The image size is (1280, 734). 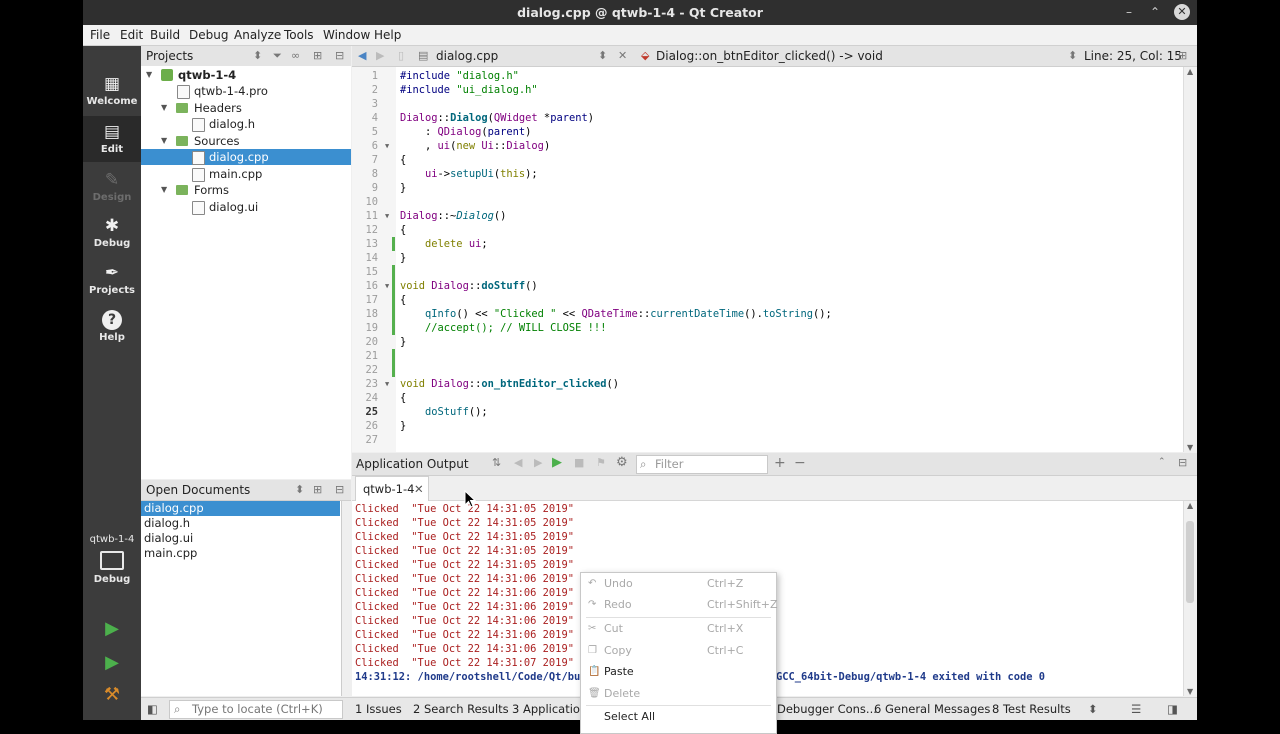 I want to click on pane-test-results: 8 Test Results, so click(x=1031, y=709).